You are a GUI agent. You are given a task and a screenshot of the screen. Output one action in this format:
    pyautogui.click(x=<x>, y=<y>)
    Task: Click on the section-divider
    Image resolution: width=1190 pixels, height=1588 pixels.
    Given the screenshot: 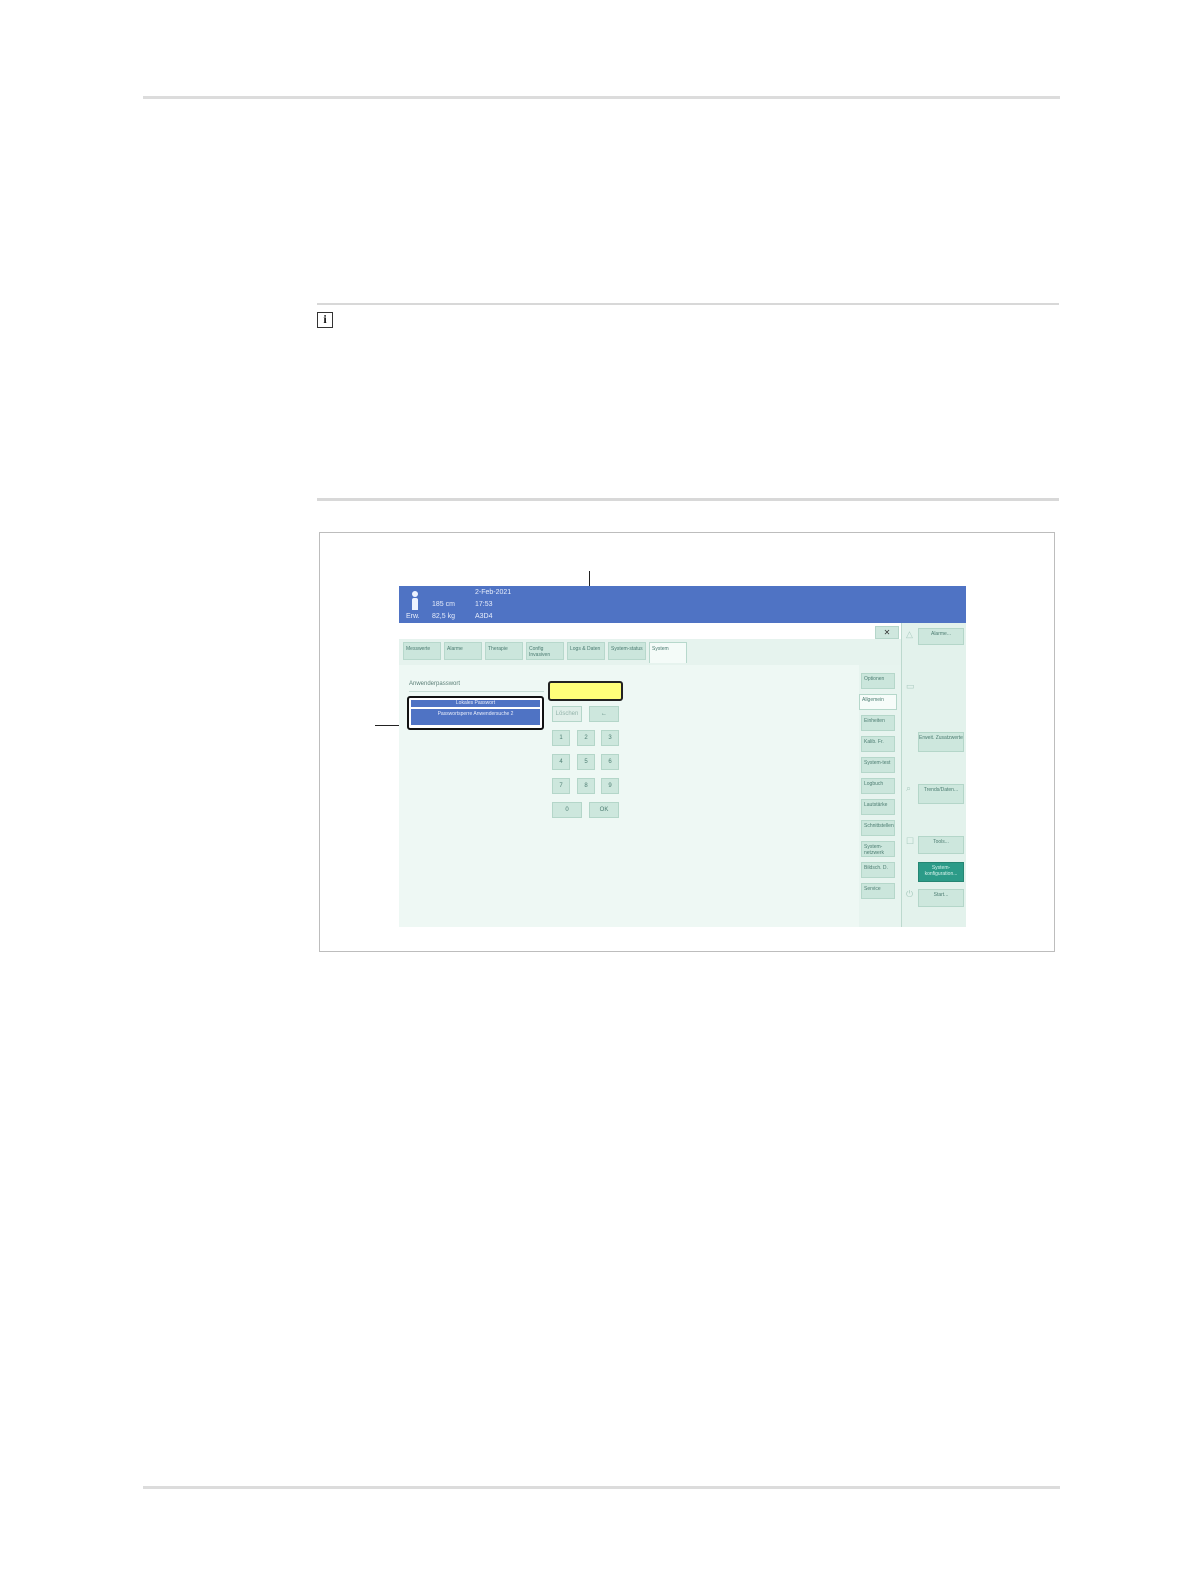 What is the action you would take?
    pyautogui.click(x=476, y=691)
    